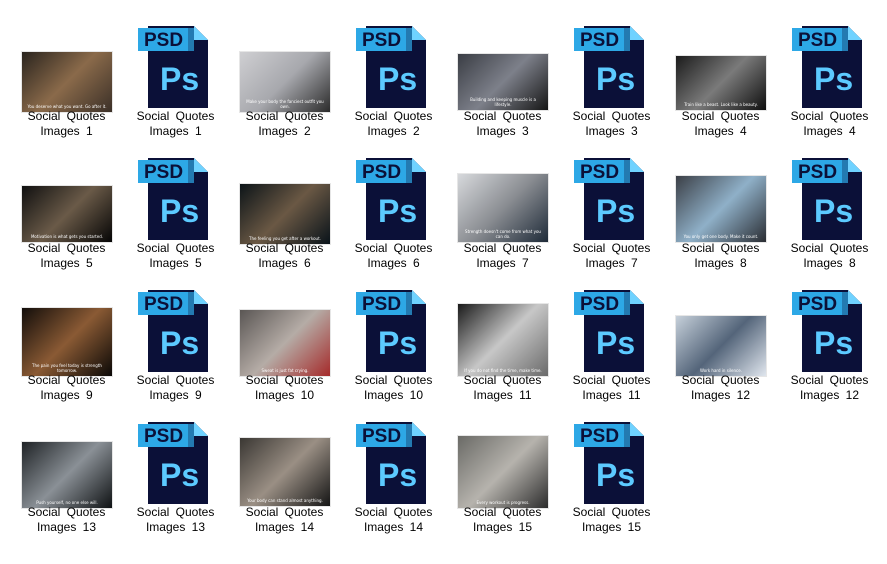 Image resolution: width=887 pixels, height=564 pixels. I want to click on image-thumbnail: You only get one body. Make it count., so click(721, 209).